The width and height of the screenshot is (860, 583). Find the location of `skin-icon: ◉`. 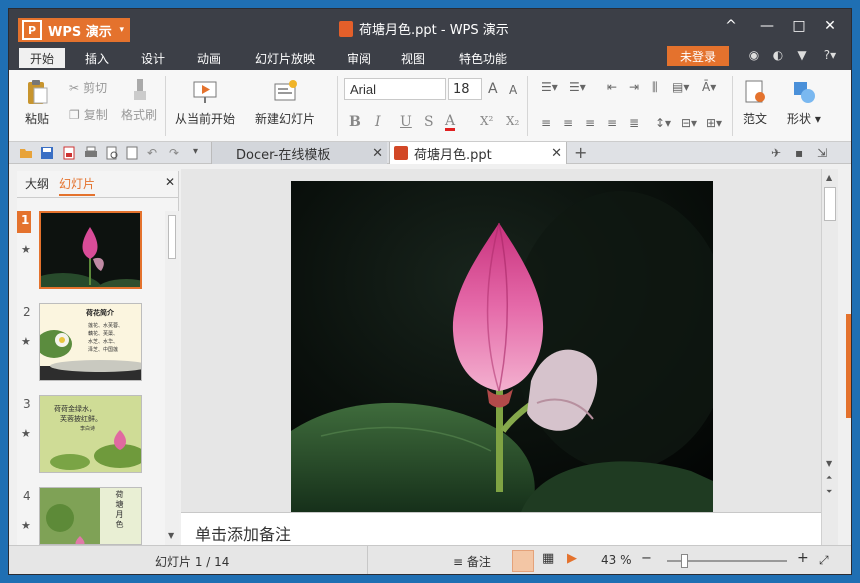

skin-icon: ◉ is located at coordinates (754, 55).